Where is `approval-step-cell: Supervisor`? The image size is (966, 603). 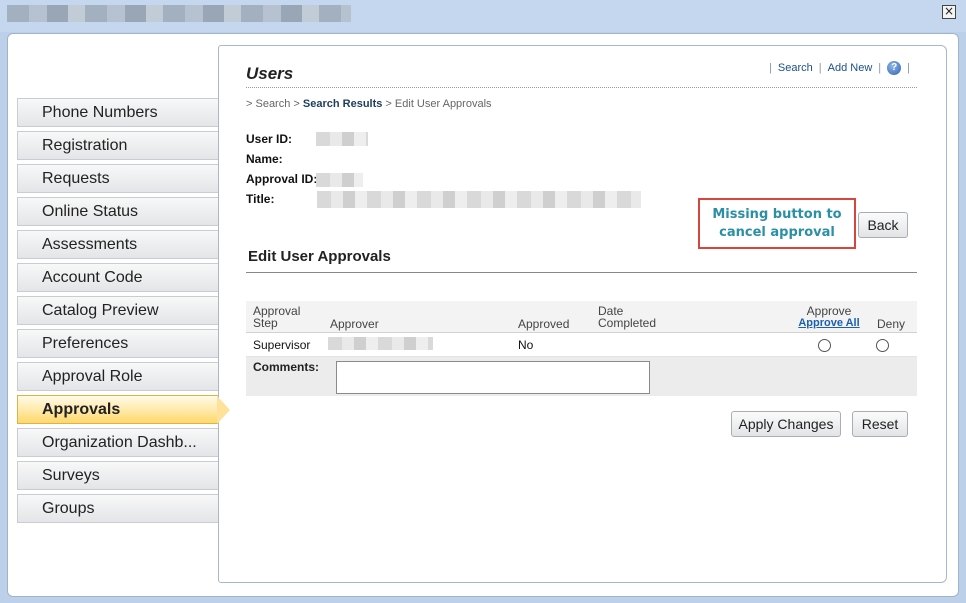
approval-step-cell: Supervisor is located at coordinates (282, 345).